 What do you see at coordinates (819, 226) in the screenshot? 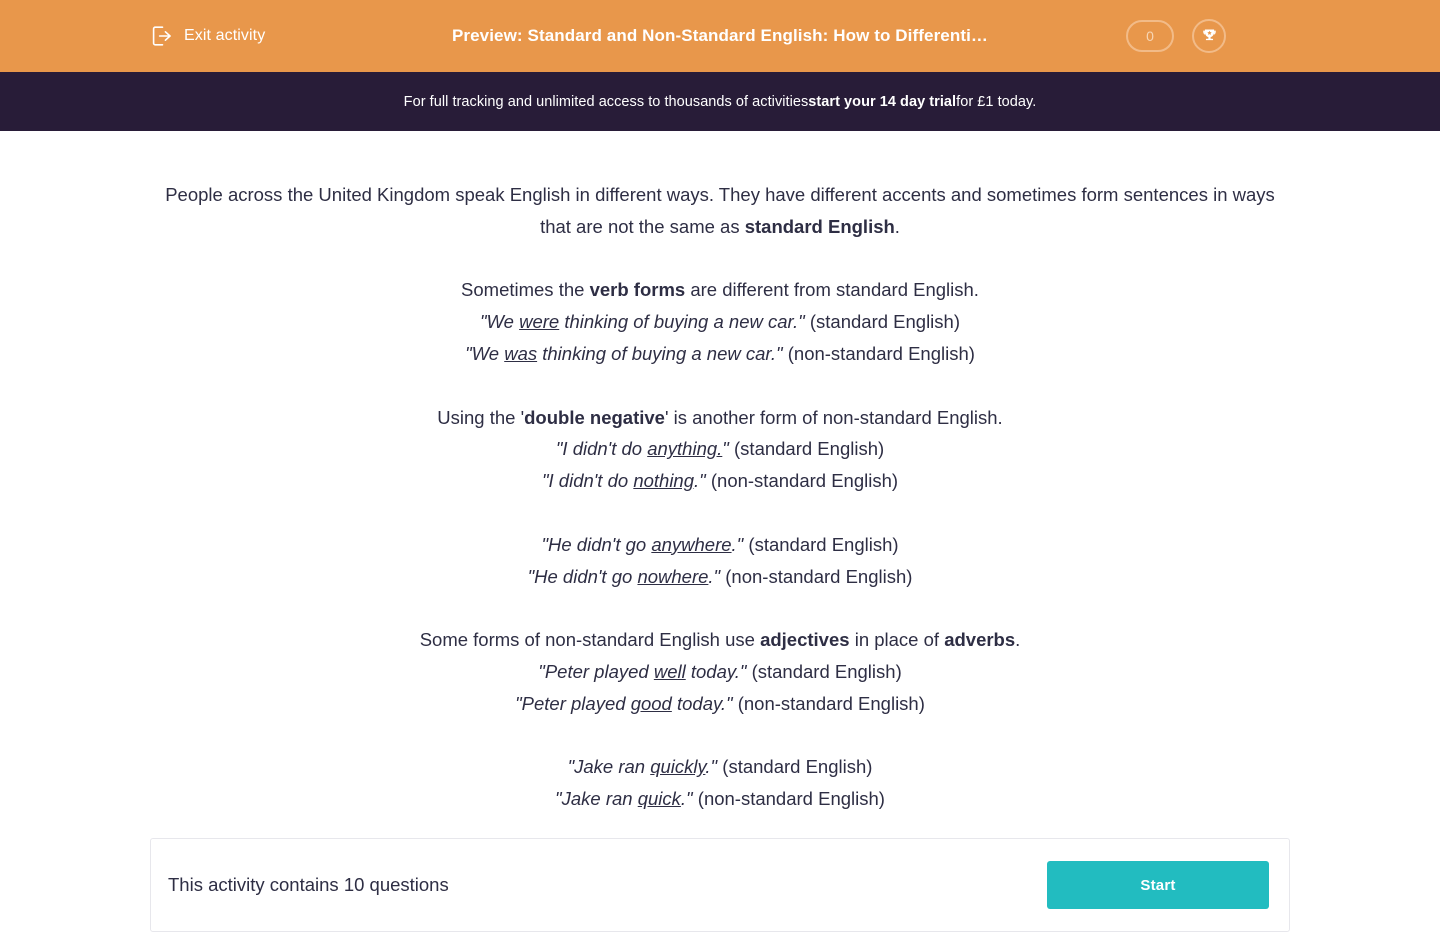
I see `intro-bold-standard-english: standard English` at bounding box center [819, 226].